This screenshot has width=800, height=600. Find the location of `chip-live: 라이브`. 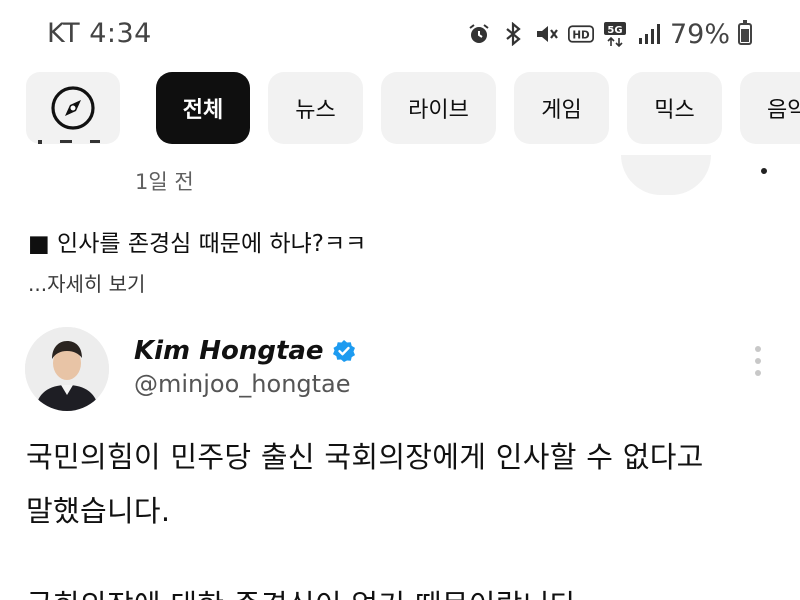

chip-live: 라이브 is located at coordinates (438, 108).